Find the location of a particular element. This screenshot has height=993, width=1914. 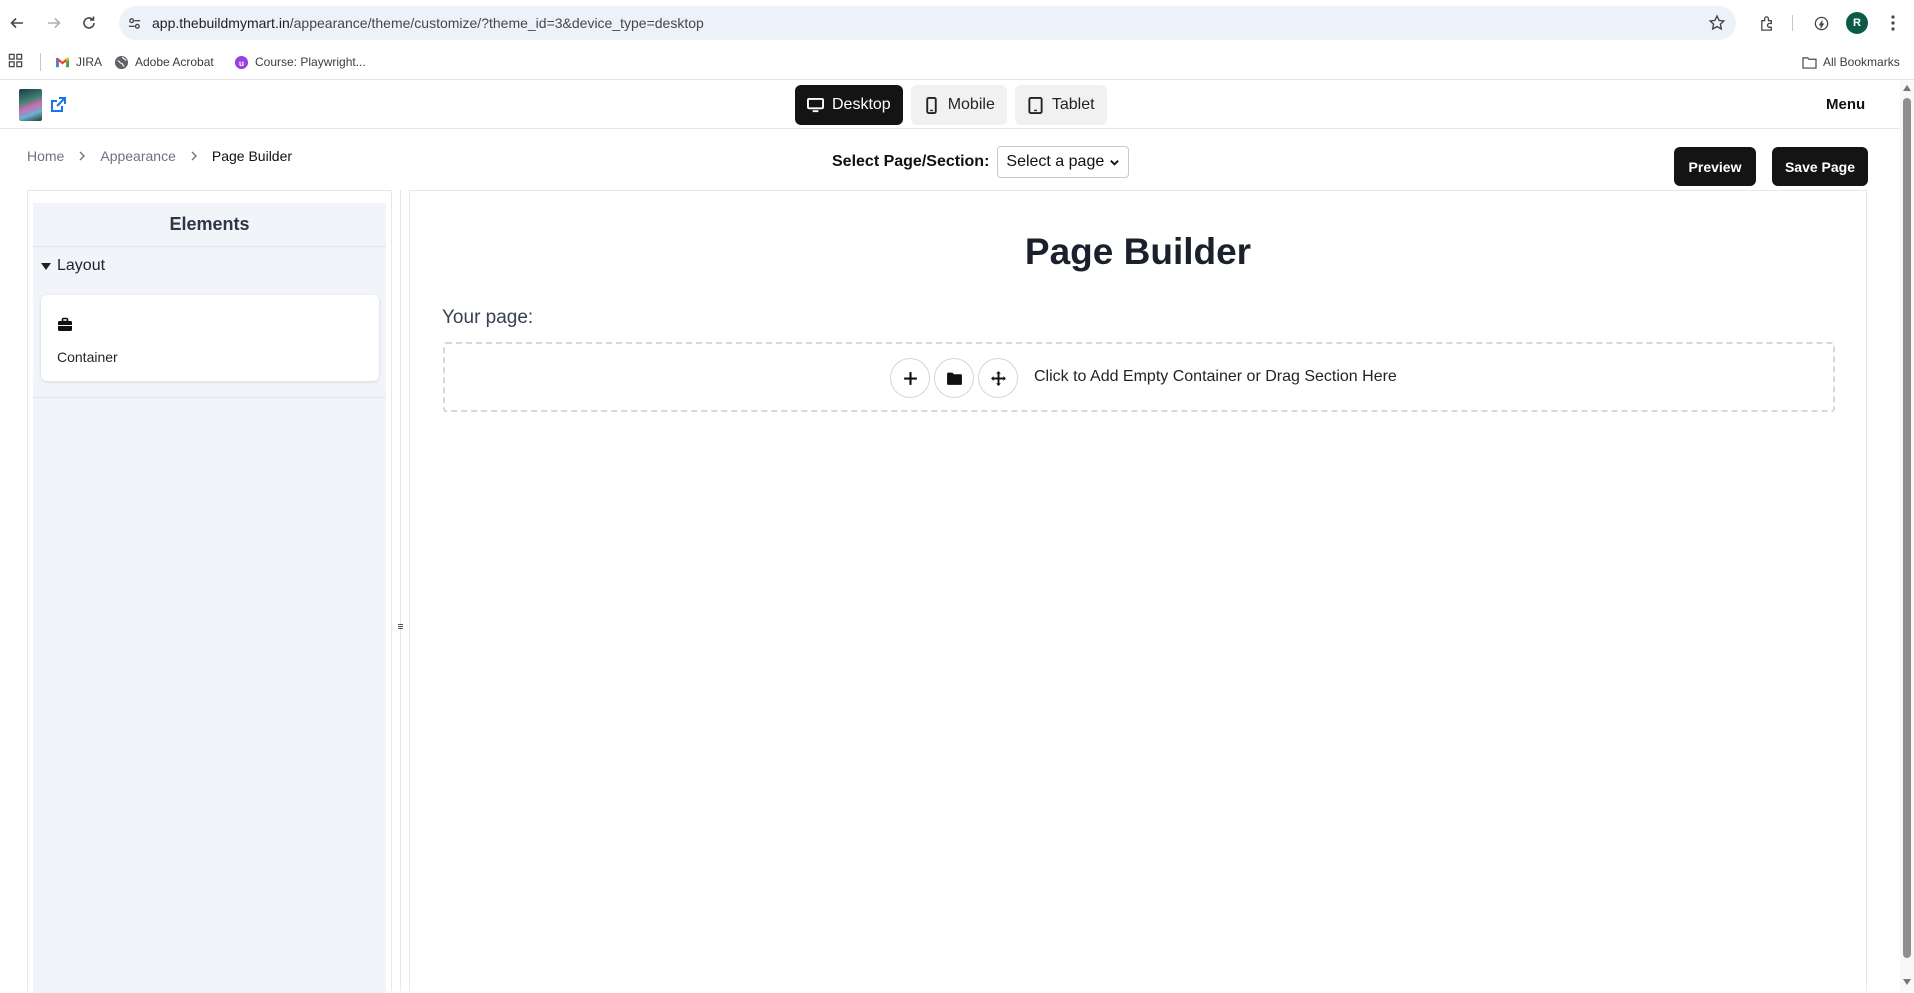

chevron-down-icon is located at coordinates (1115, 162).